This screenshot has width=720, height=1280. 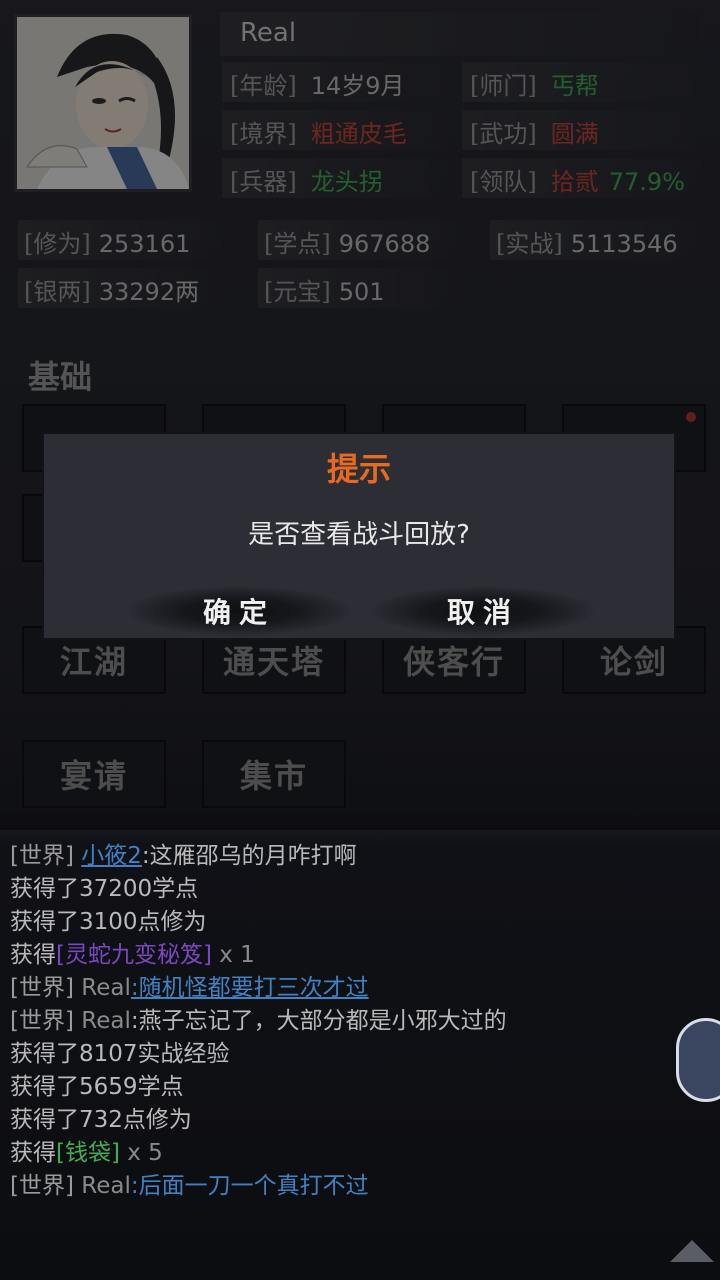 I want to click on message-text: :后面一刀一个真打不过, so click(x=249, y=1186).